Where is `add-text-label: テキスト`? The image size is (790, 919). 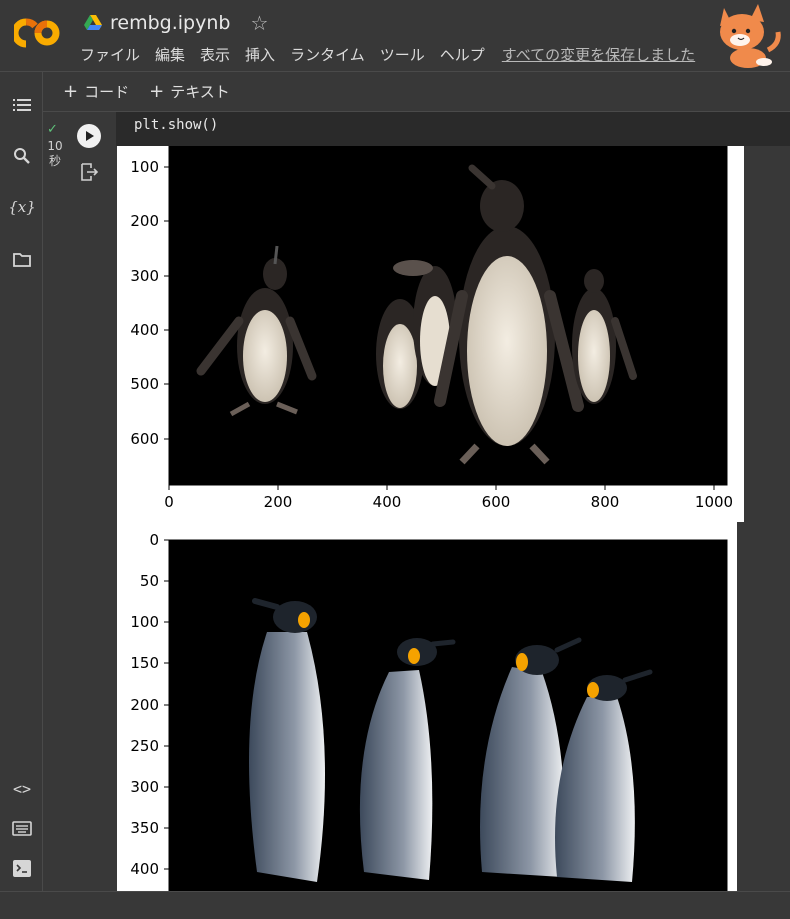
add-text-label: テキスト is located at coordinates (200, 92).